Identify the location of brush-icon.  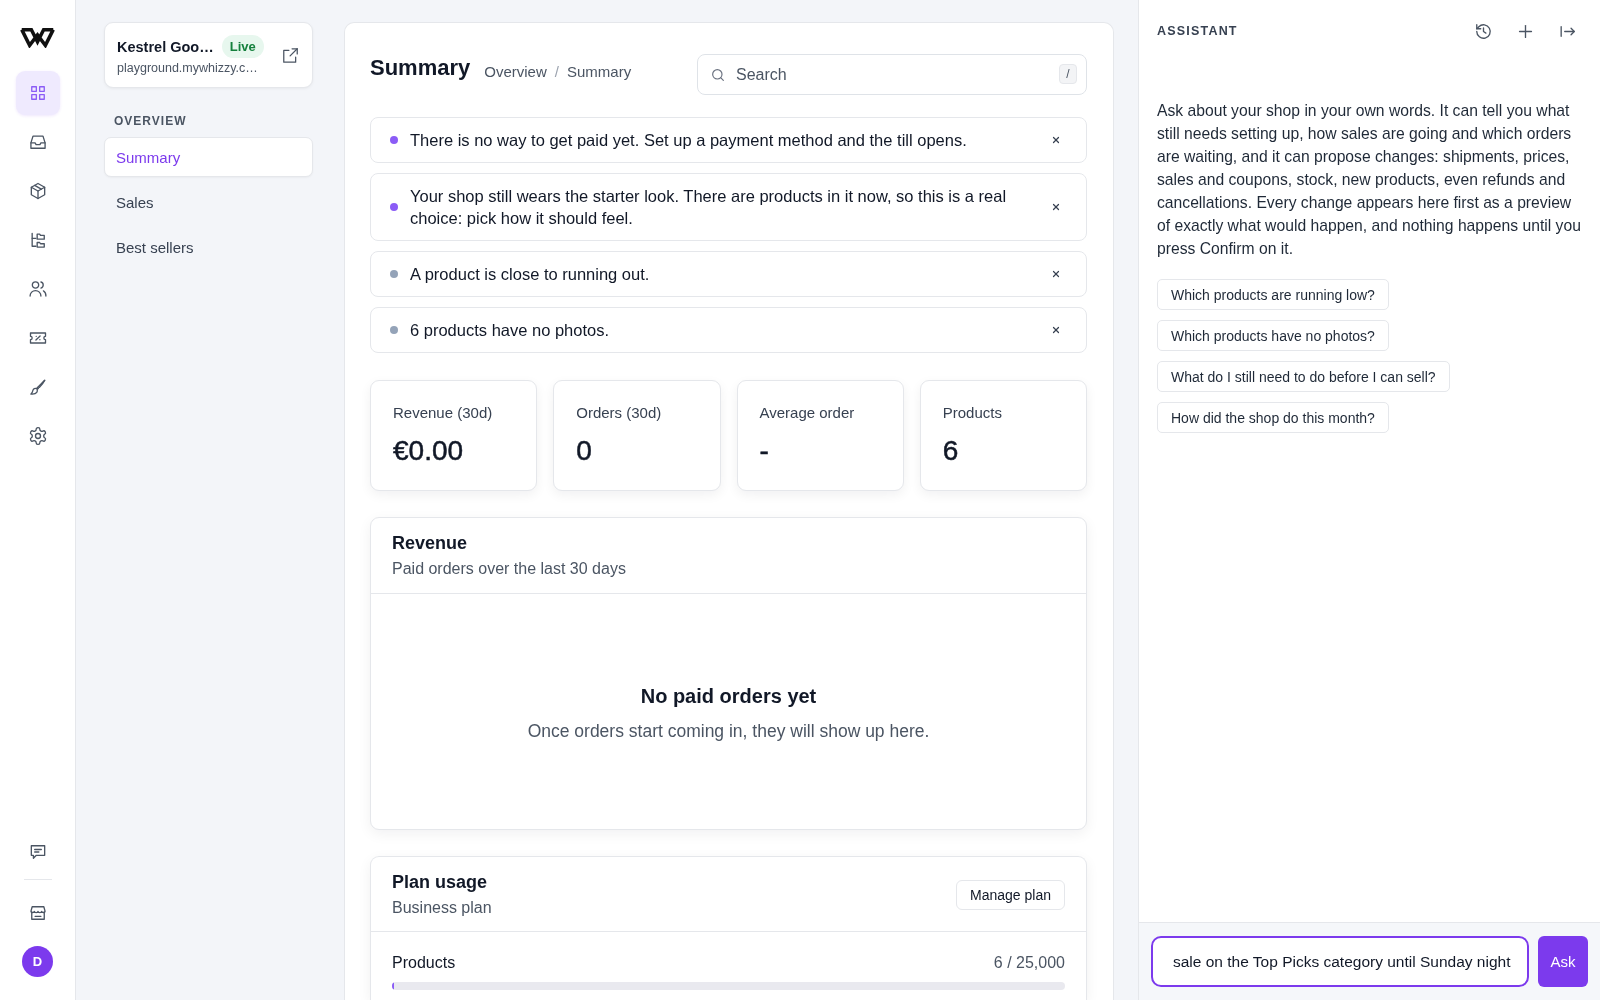
(37, 387).